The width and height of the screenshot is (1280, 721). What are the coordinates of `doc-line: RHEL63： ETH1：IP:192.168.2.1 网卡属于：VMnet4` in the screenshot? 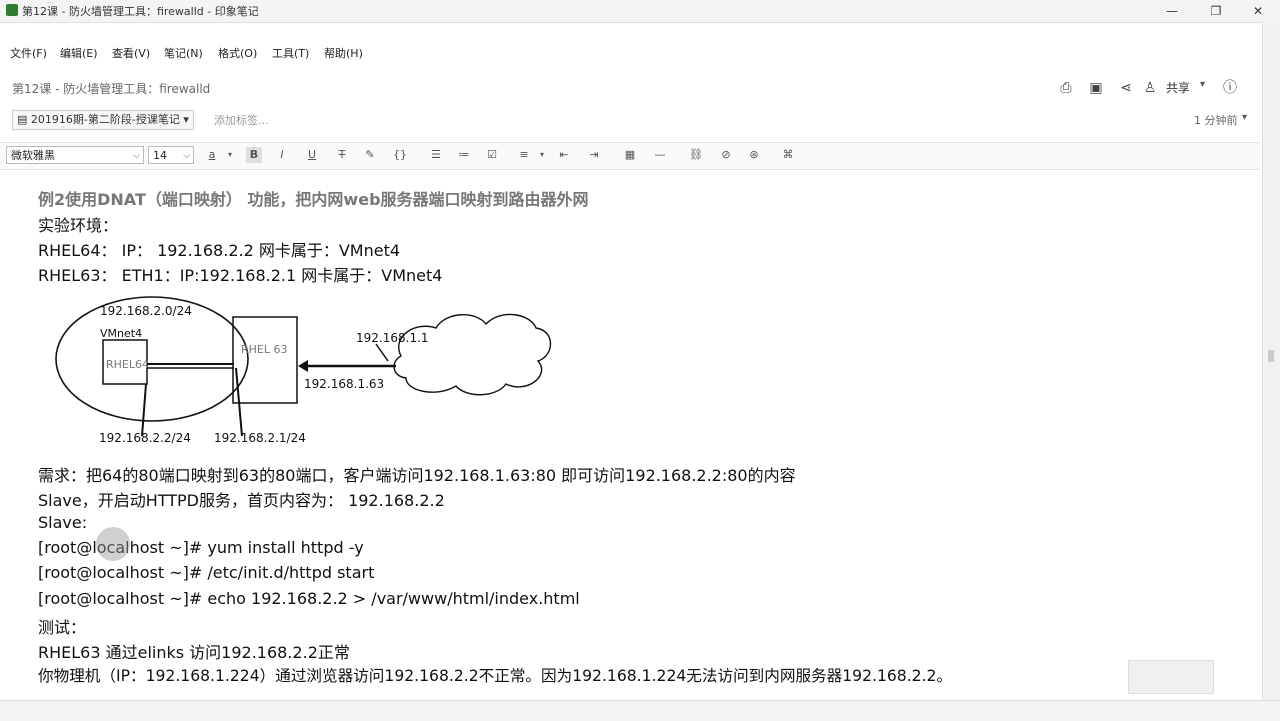 It's located at (240, 275).